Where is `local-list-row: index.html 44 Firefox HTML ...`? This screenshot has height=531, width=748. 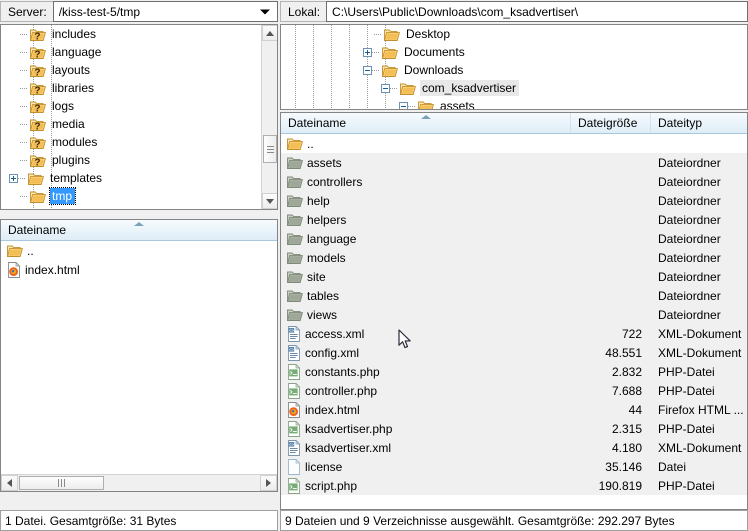
local-list-row: index.html 44 Firefox HTML ... is located at coordinates (514, 409).